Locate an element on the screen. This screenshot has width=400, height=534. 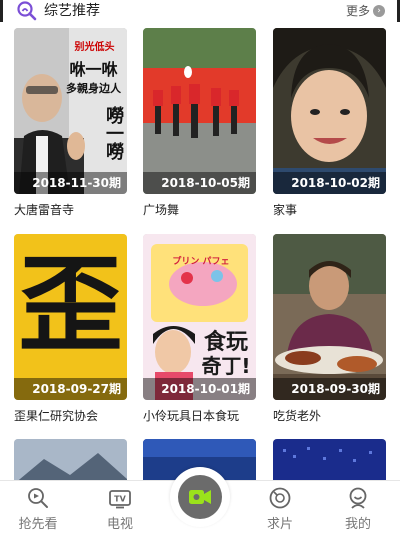
episode-label: 2018-09-30期 is located at coordinates (329, 389).